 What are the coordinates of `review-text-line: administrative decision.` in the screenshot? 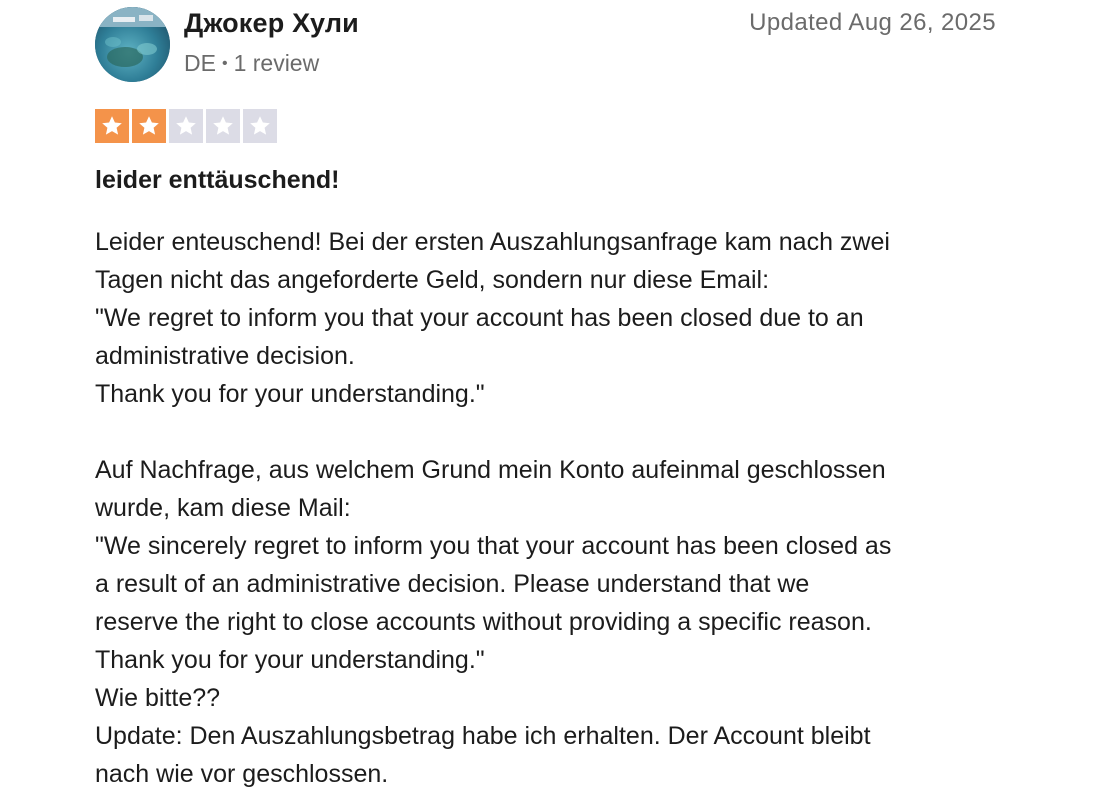 It's located at (225, 356).